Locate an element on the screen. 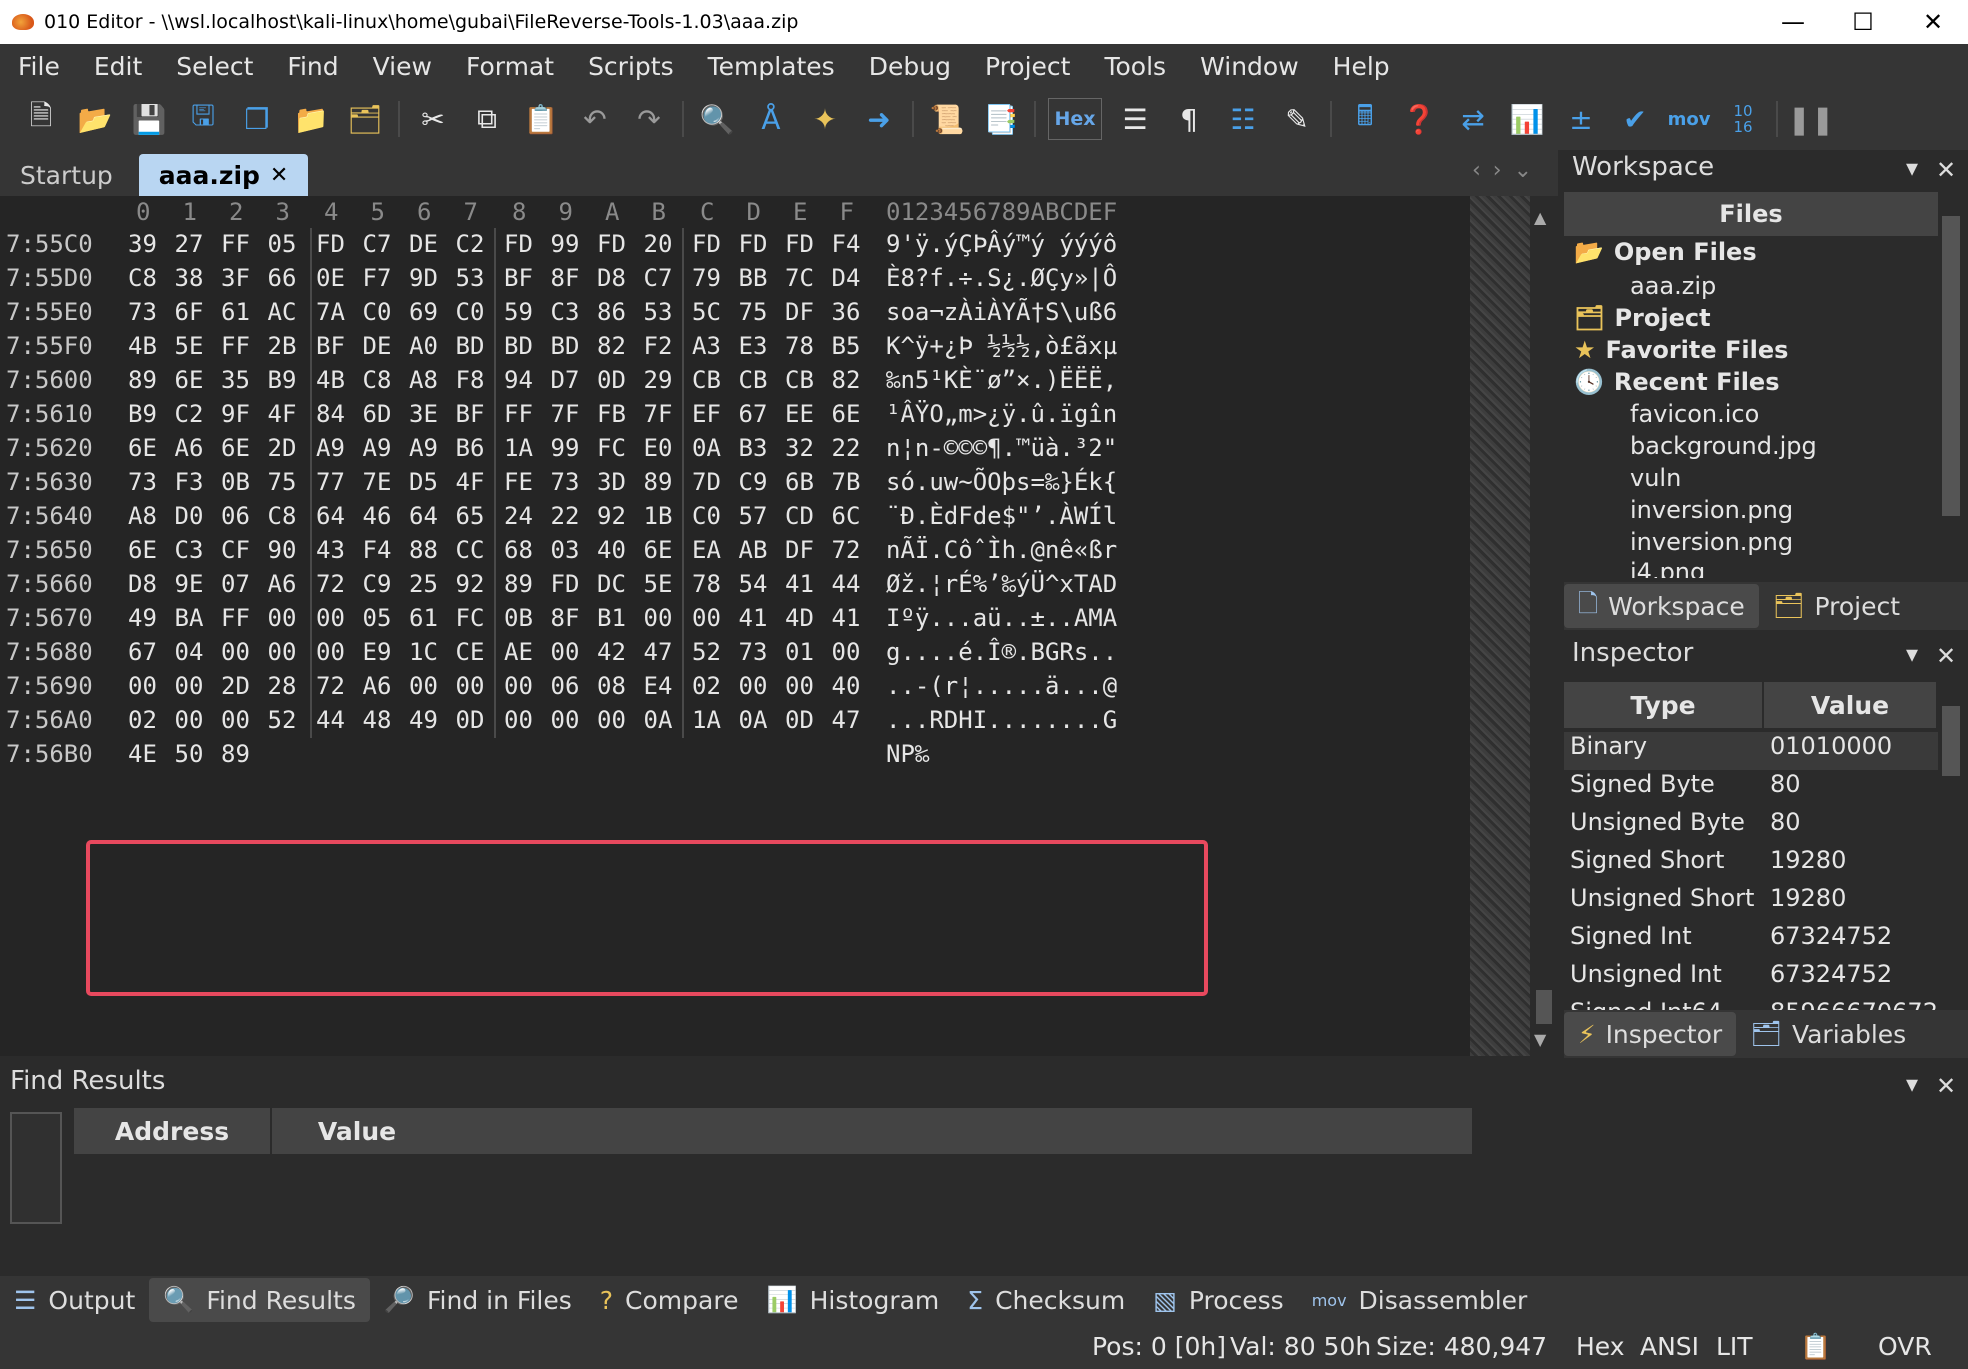 This screenshot has width=1968, height=1369. ascii-text: g....é.Î®.BGRs.. is located at coordinates (1001, 652).